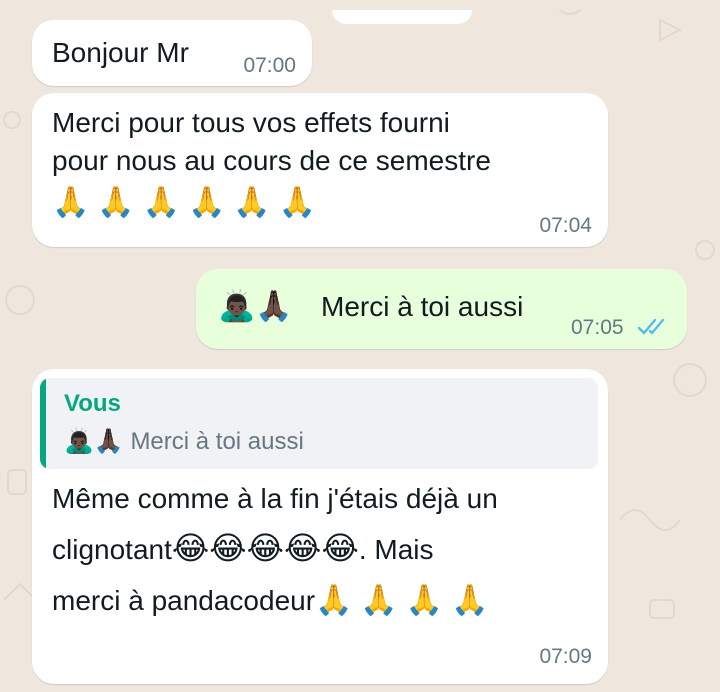 This screenshot has width=720, height=692. I want to click on message-text-line: clignotant😂😂😂😂😂. Mais, so click(243, 549).